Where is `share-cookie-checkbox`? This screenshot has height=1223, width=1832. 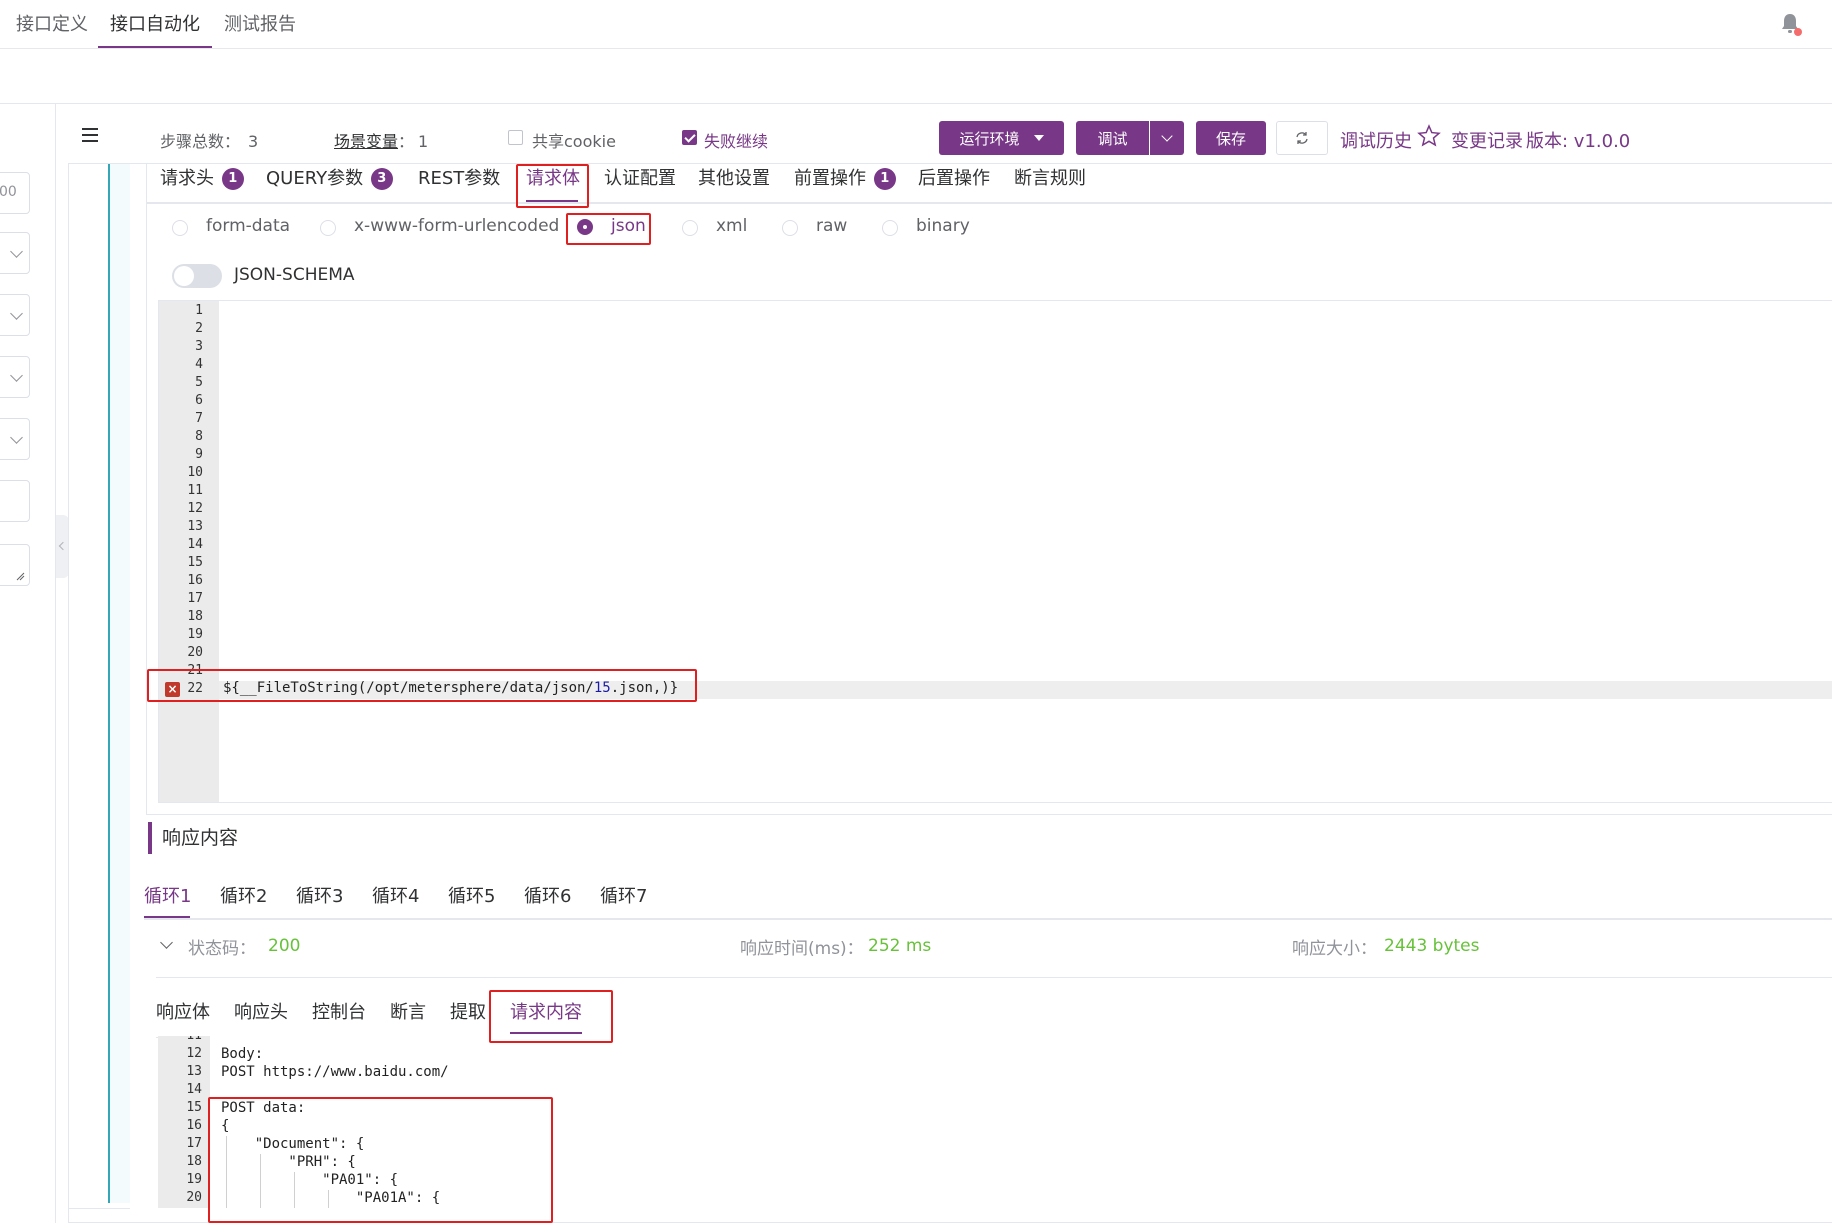 share-cookie-checkbox is located at coordinates (515, 137).